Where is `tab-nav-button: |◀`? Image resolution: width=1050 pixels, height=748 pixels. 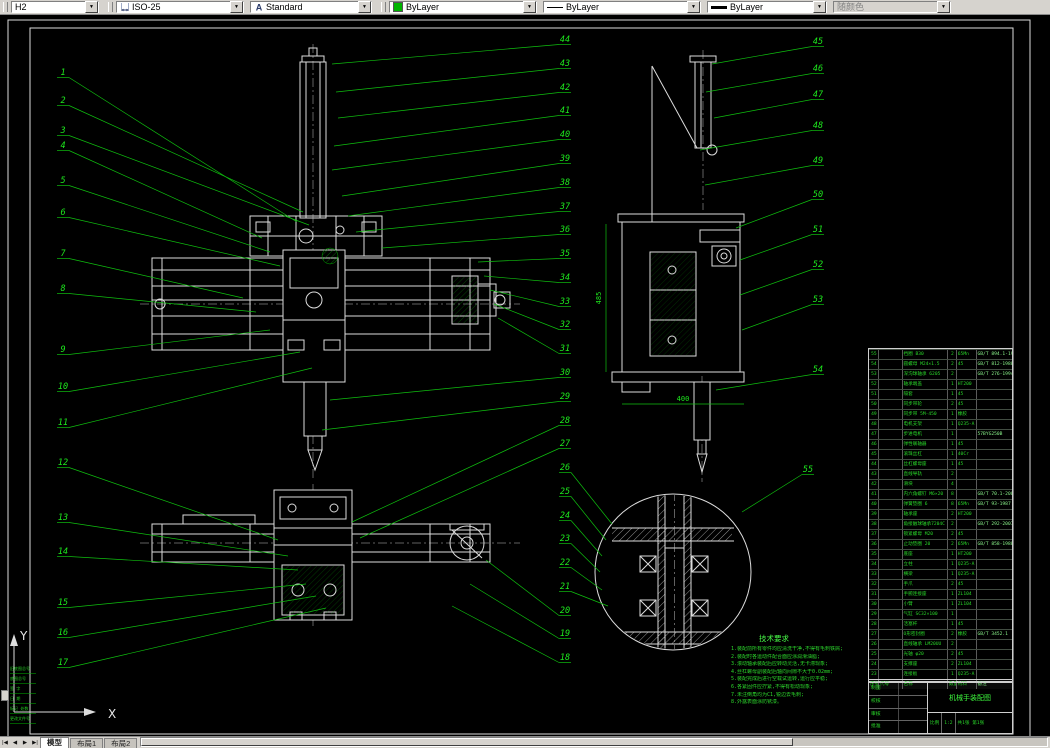
tab-nav-button: |◀ is located at coordinates (5, 743).